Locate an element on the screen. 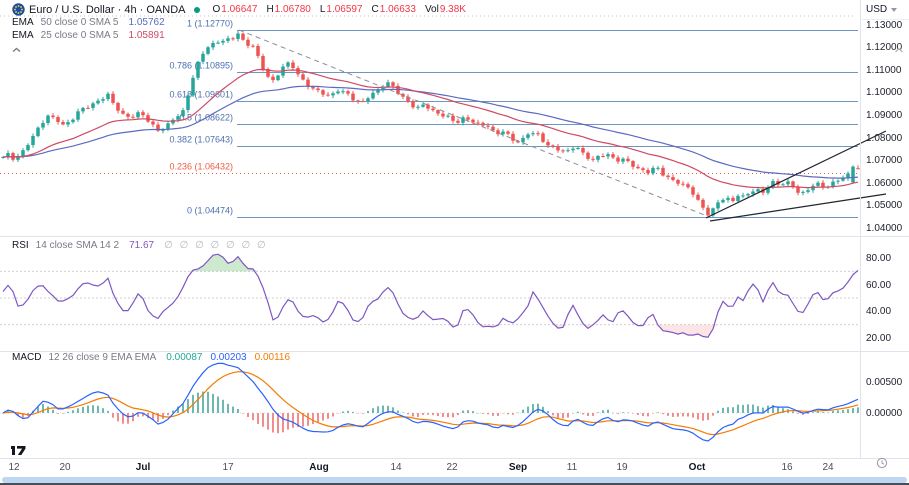 This screenshot has width=909, height=485. ema50-legend: EMA 50 close 0 SMA 5 1.05762 is located at coordinates (88, 22).